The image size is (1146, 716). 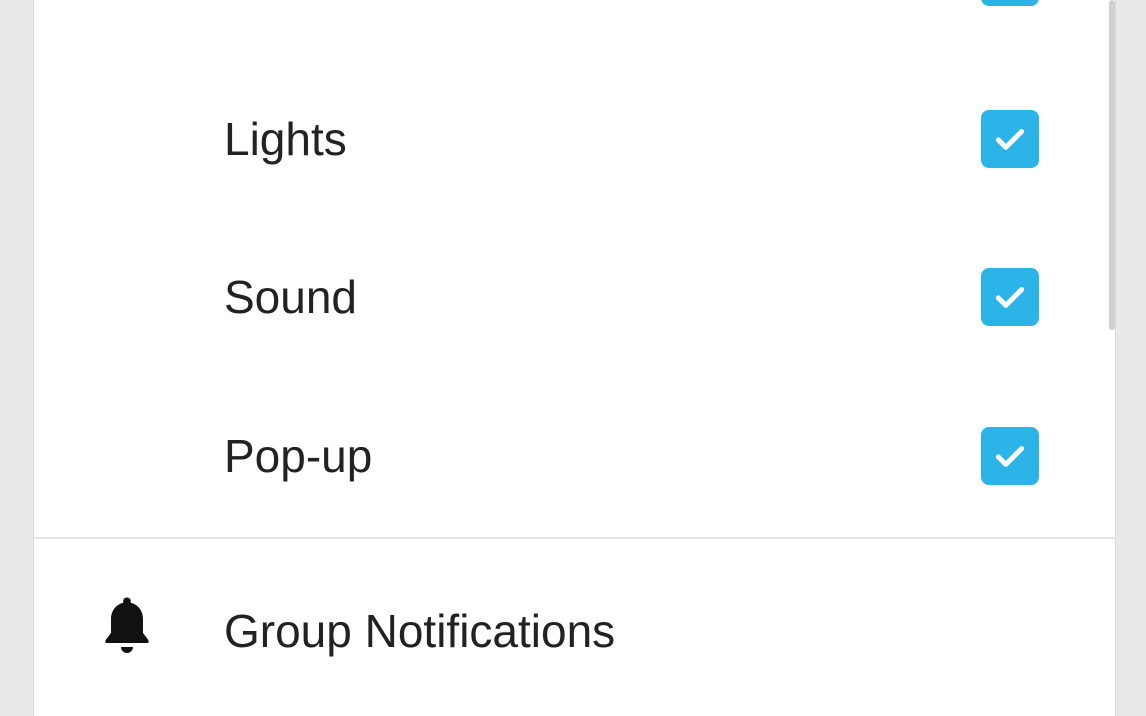 What do you see at coordinates (574, 538) in the screenshot?
I see `section-divider` at bounding box center [574, 538].